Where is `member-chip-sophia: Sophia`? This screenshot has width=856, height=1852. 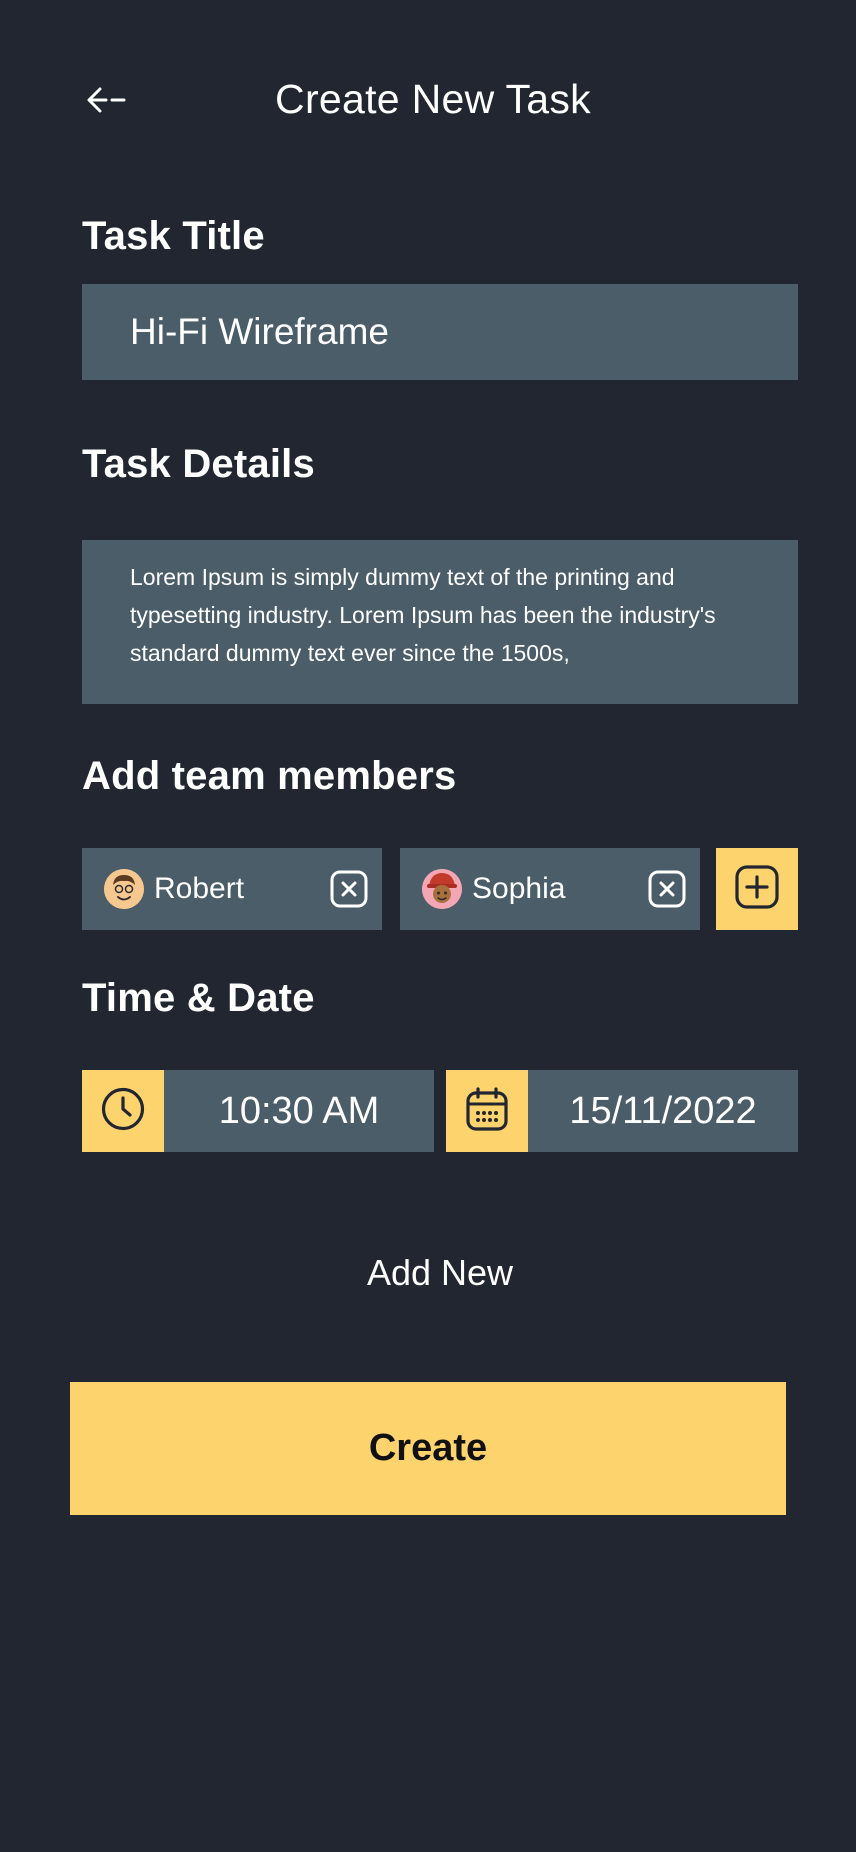
member-chip-sophia: Sophia is located at coordinates (550, 889).